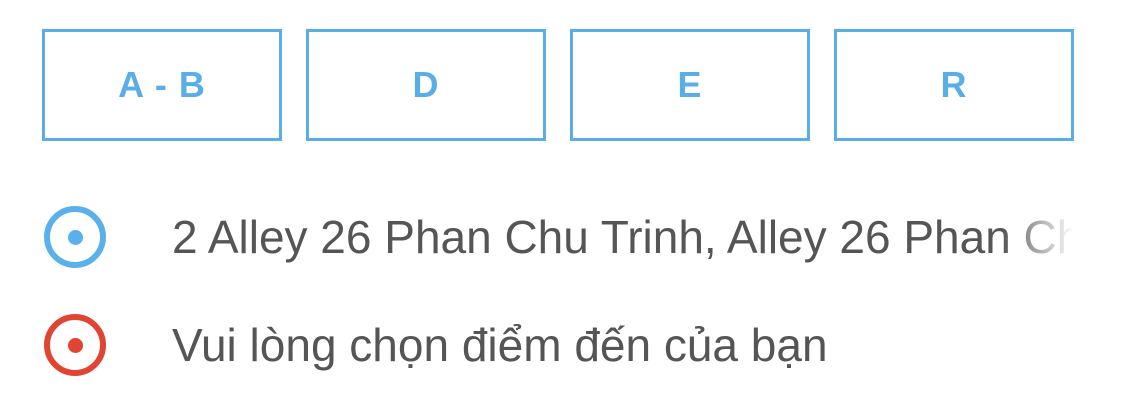 The height and width of the screenshot is (416, 1124). Describe the element at coordinates (426, 85) in the screenshot. I see `filter-button-d: D` at that location.